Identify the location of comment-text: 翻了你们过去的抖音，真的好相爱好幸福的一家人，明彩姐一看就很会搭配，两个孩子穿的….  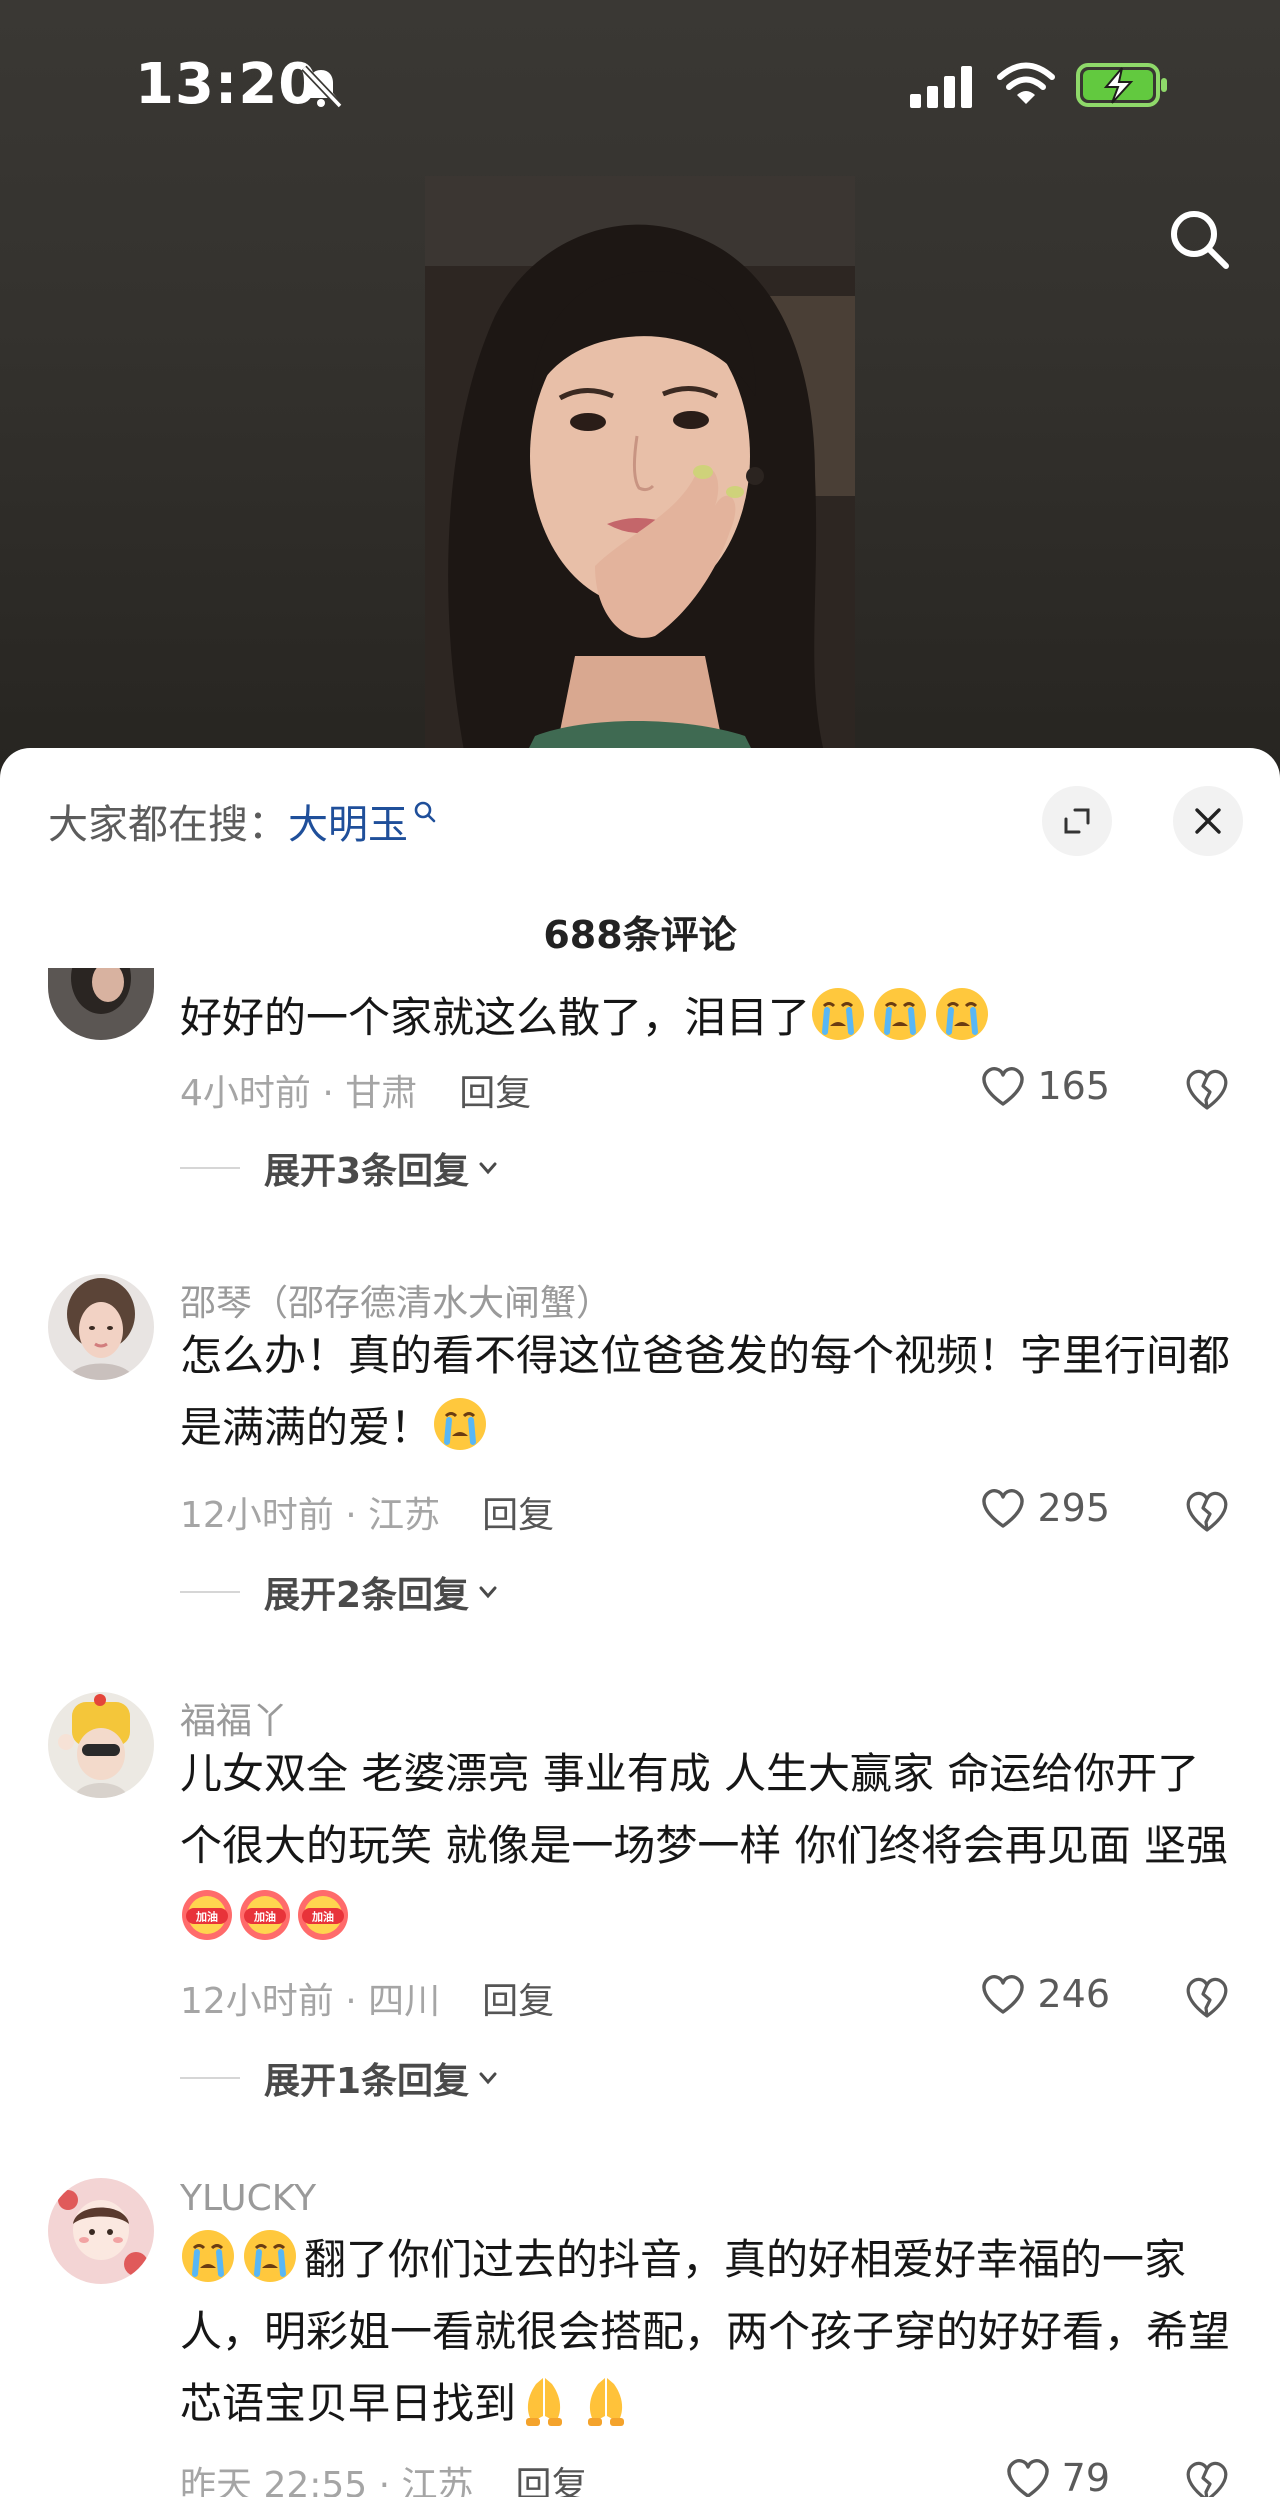
(710, 2332).